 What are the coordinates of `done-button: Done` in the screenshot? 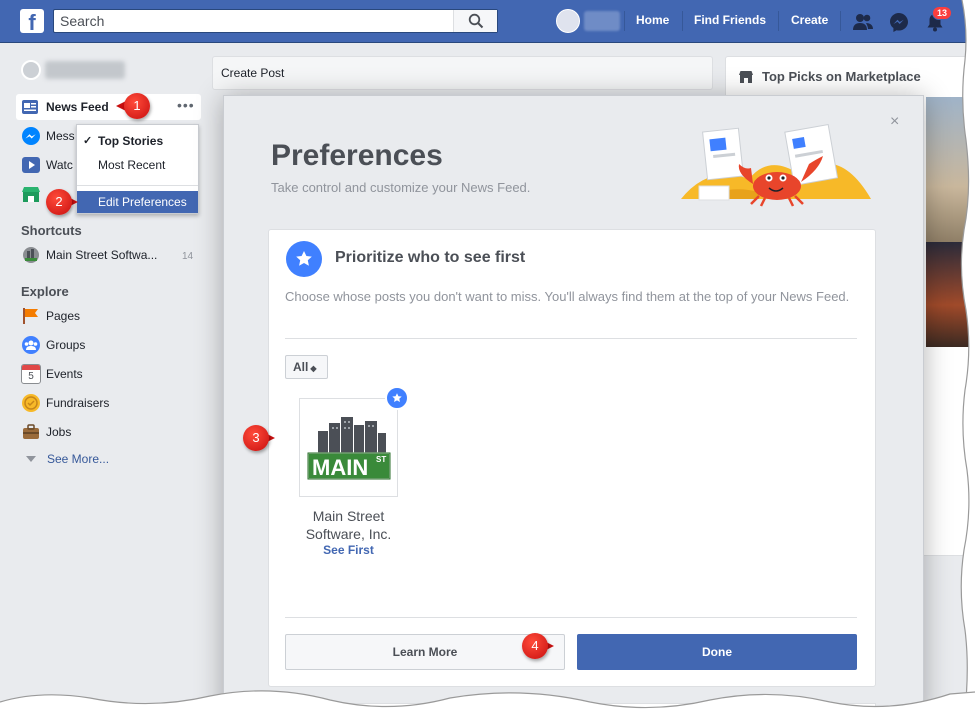 It's located at (717, 652).